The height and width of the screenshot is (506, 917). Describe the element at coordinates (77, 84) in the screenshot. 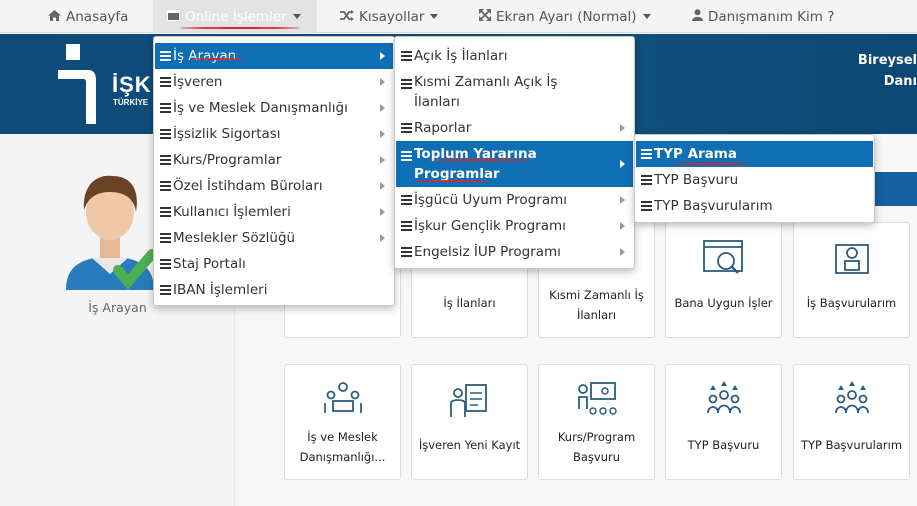

I see `iskur-logo-icon` at that location.